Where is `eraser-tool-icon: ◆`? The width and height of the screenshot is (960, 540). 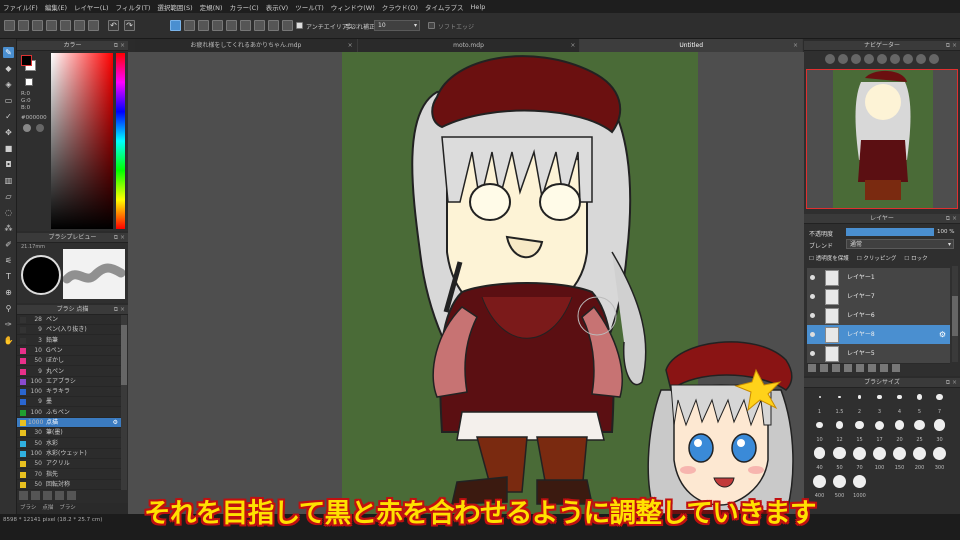 eraser-tool-icon: ◆ is located at coordinates (8, 68).